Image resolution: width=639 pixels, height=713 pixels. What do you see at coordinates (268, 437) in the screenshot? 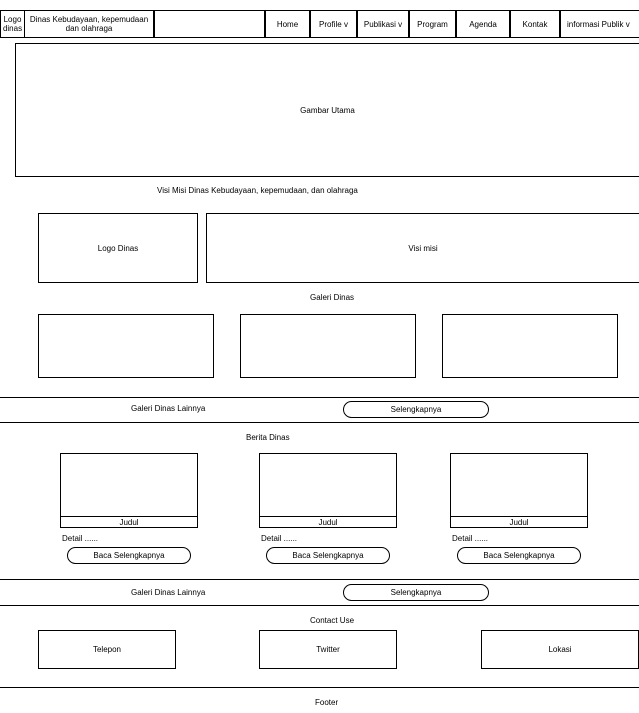
I see `berita-heading: Berita Dinas` at bounding box center [268, 437].